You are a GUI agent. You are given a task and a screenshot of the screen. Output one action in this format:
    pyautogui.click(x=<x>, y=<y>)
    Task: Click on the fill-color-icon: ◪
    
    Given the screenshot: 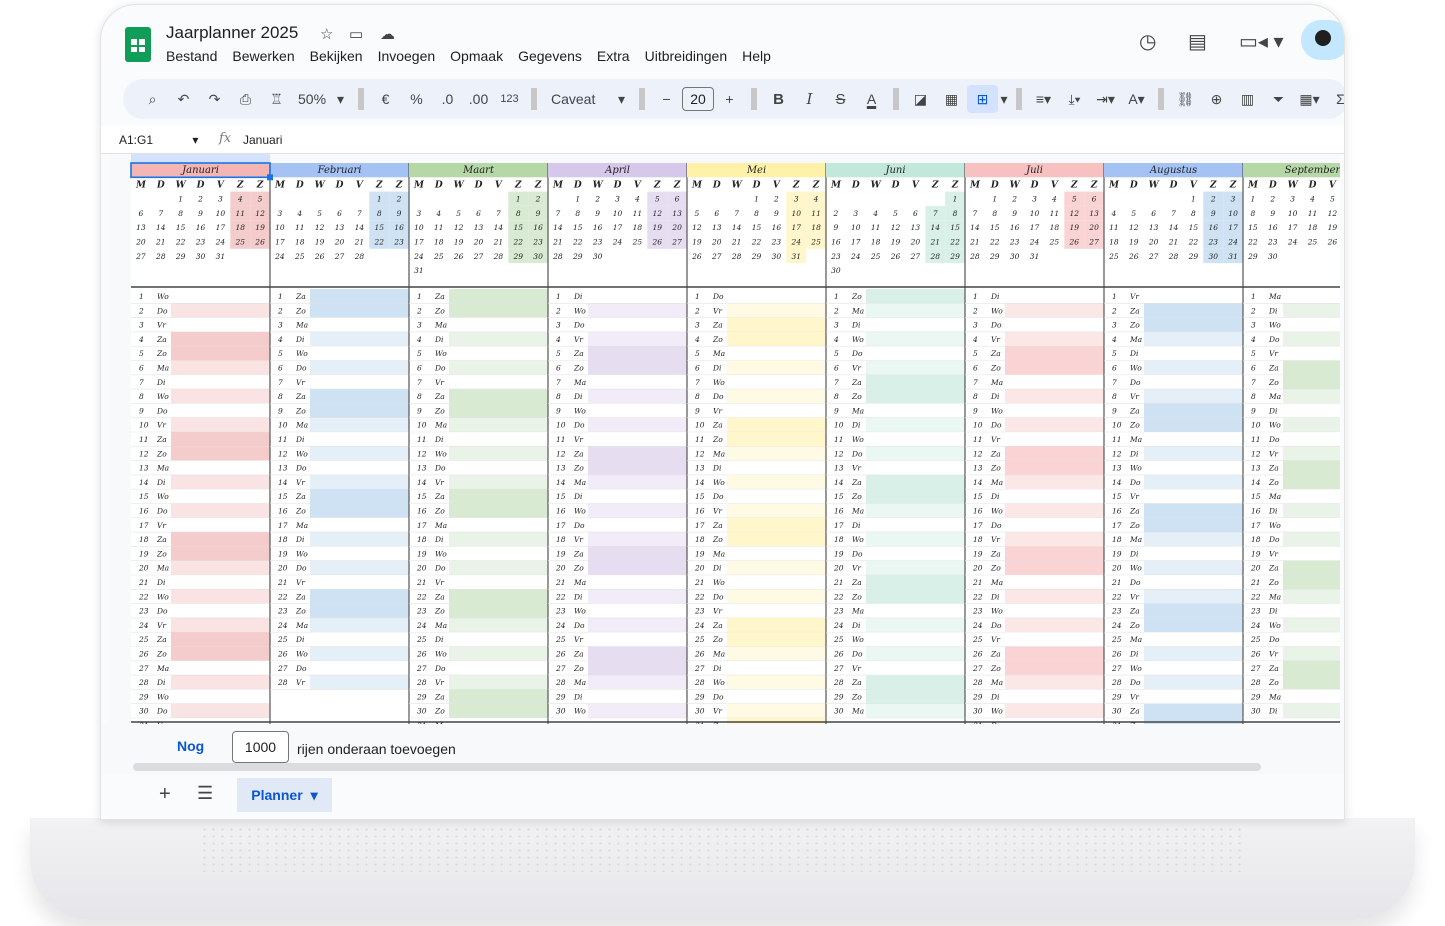 What is the action you would take?
    pyautogui.click(x=920, y=99)
    